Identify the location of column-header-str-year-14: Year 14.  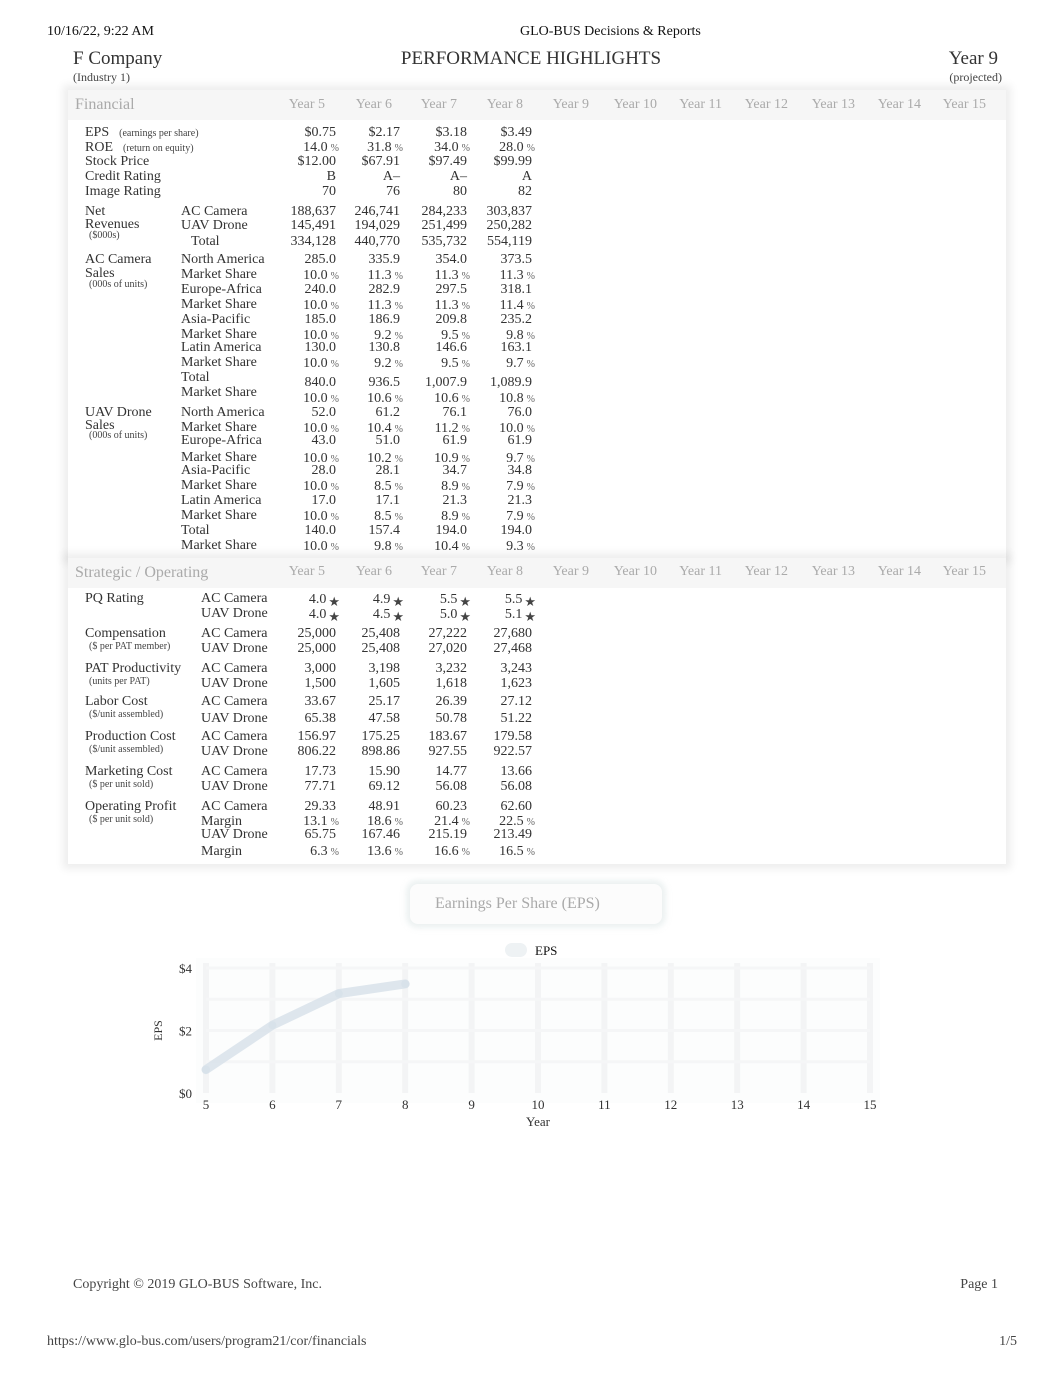
(899, 571).